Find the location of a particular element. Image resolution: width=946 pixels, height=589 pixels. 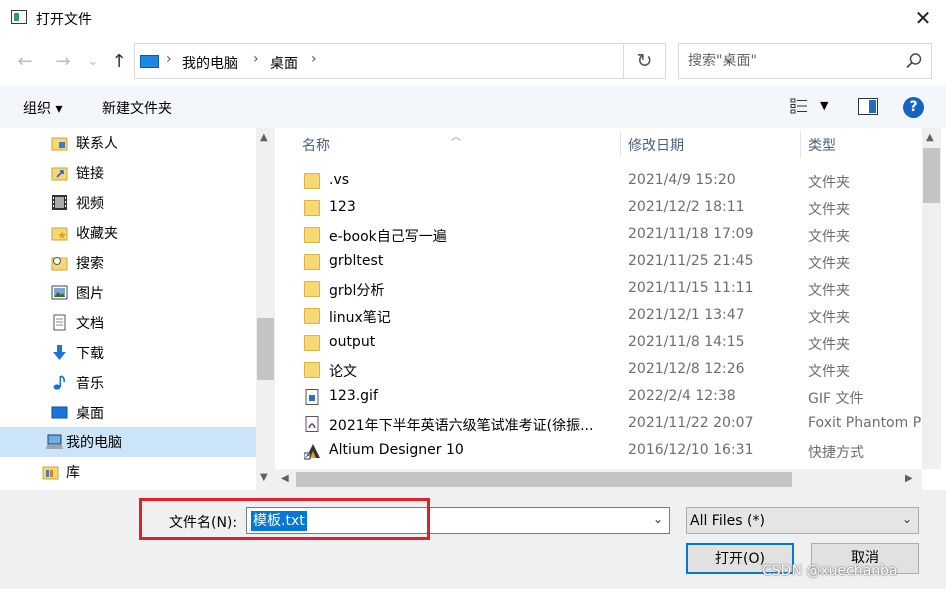

sidebar-item-music: 音乐 is located at coordinates (128, 383).